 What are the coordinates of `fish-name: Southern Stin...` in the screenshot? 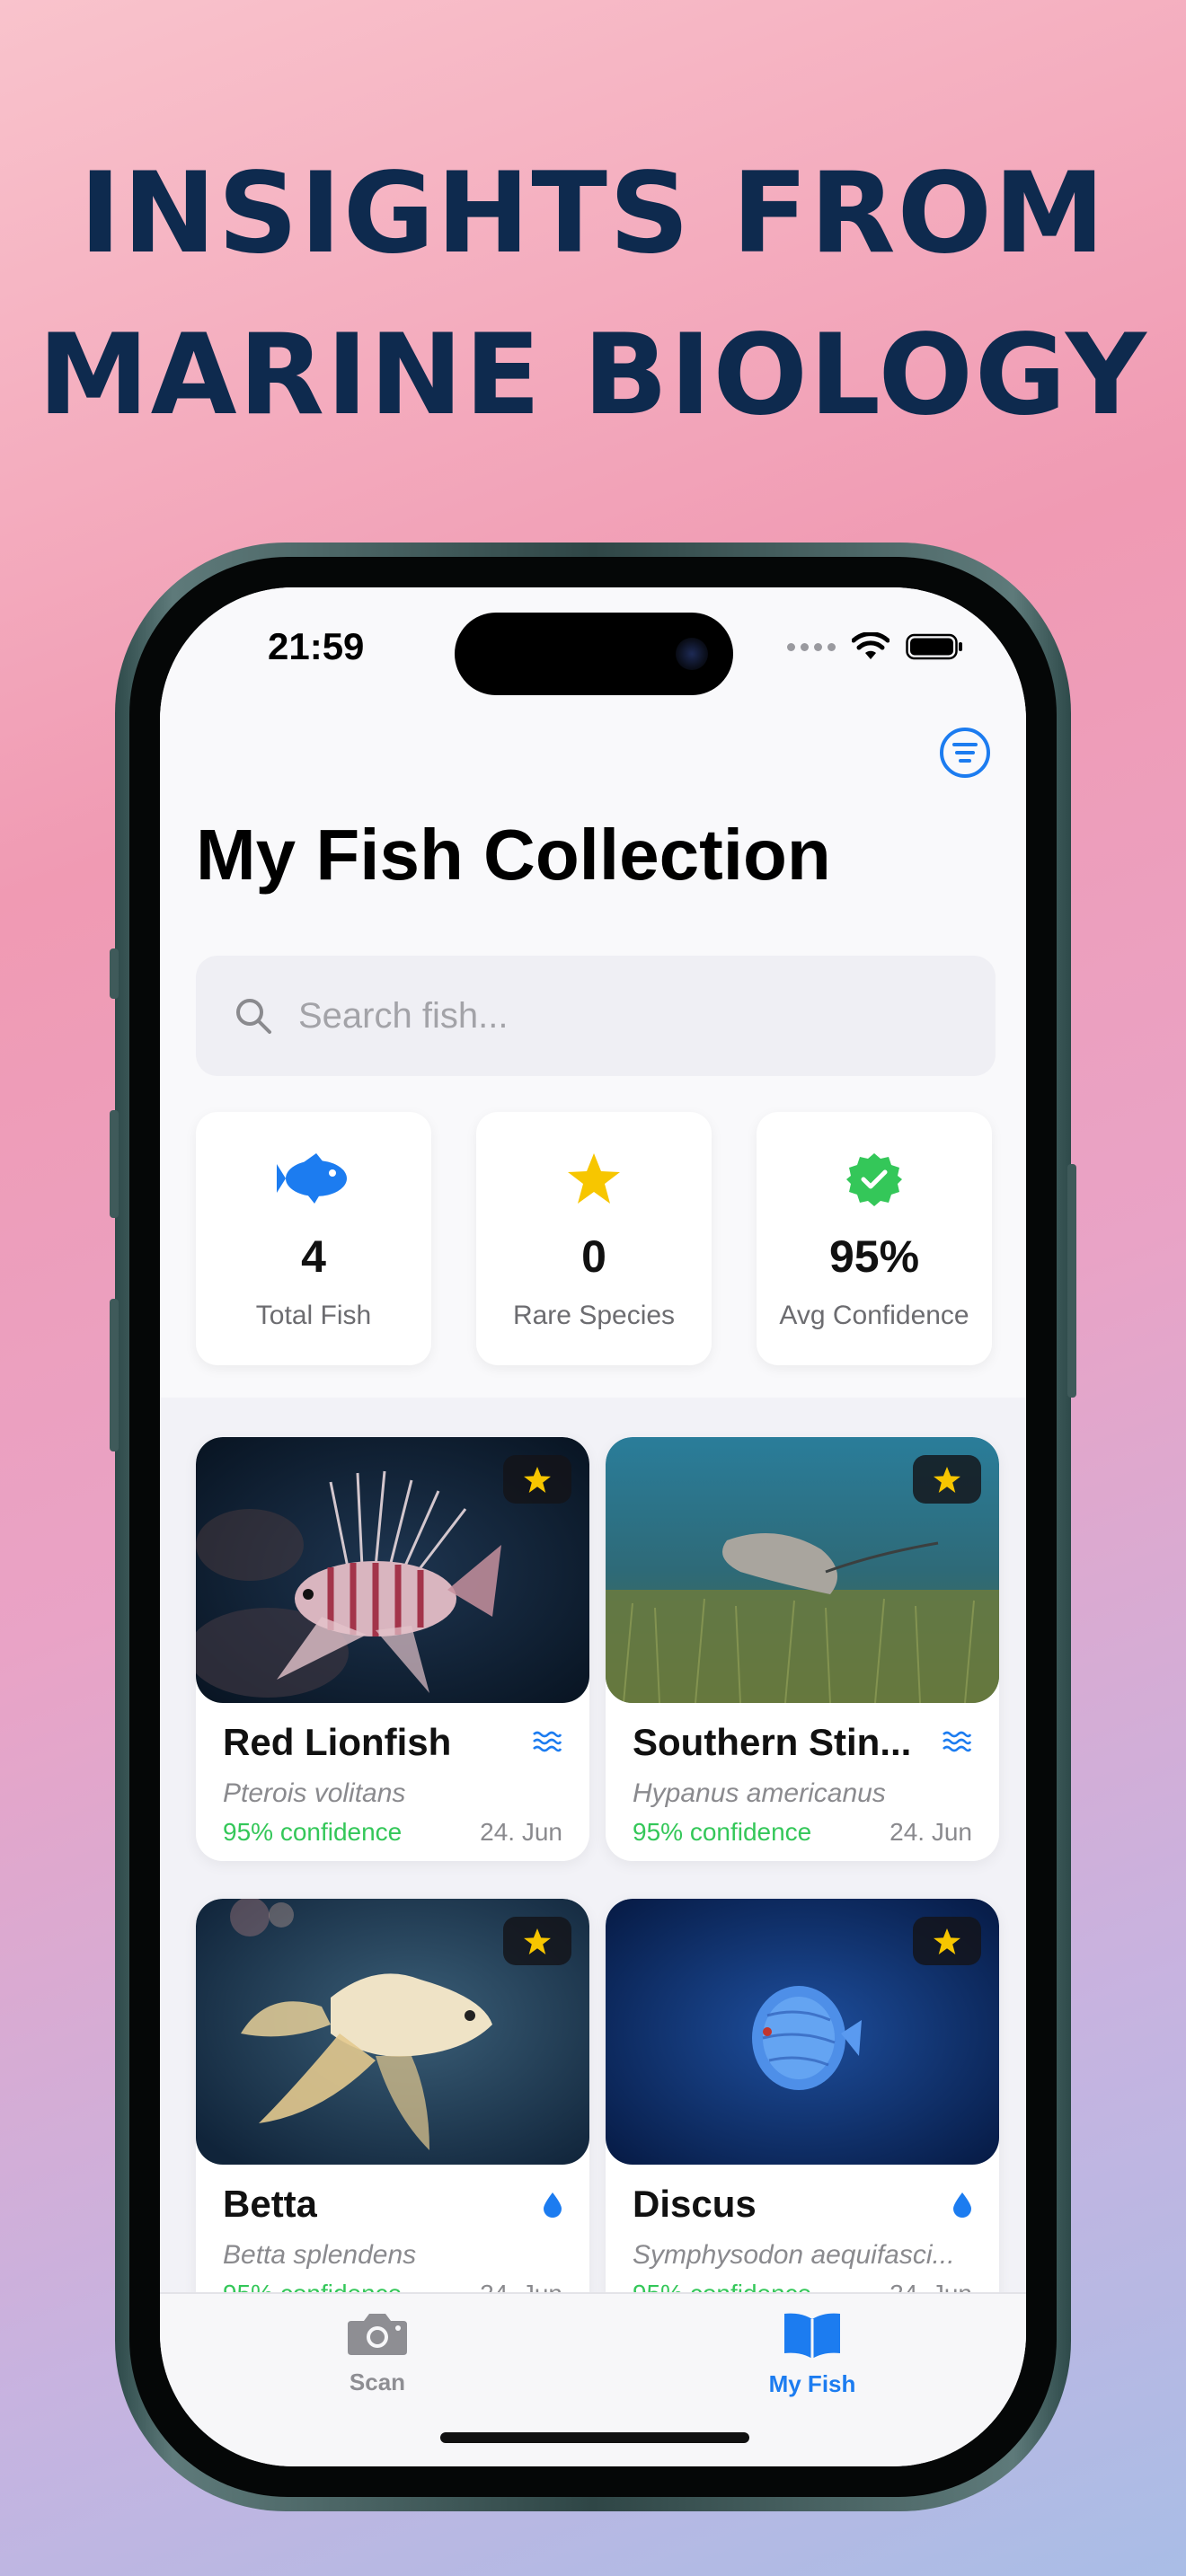 It's located at (772, 1742).